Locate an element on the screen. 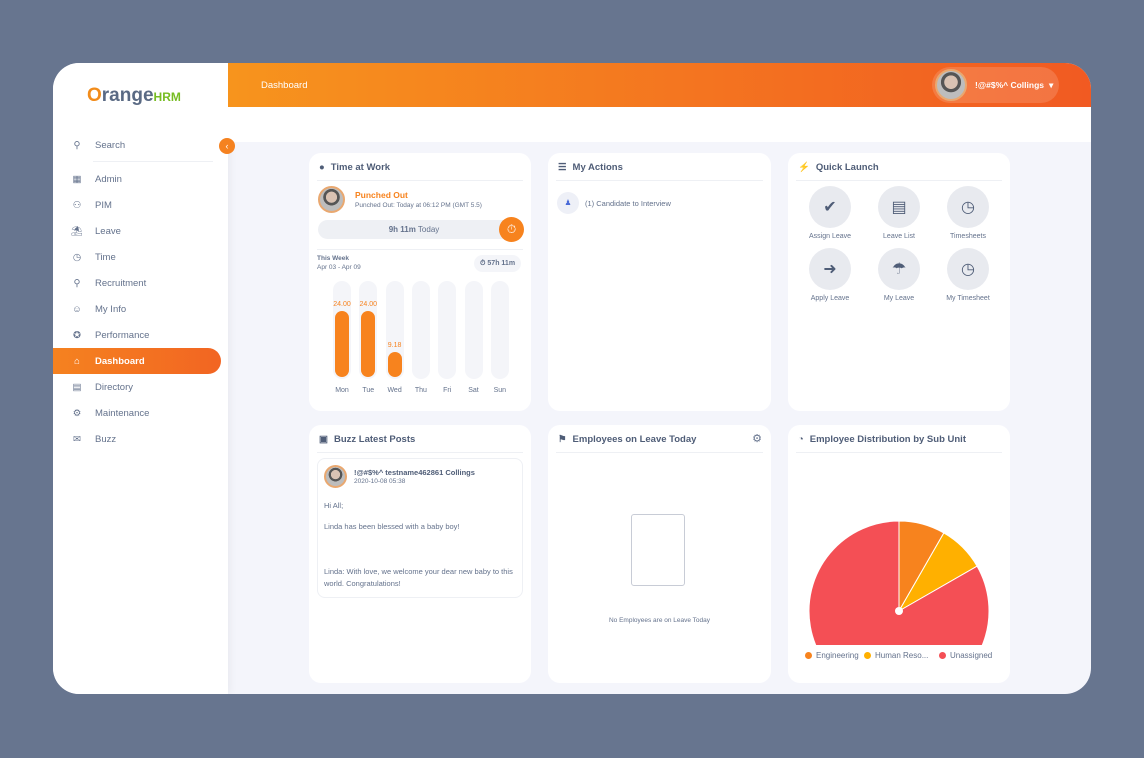 Image resolution: width=1144 pixels, height=758 pixels. sidebar-item-dashboard: ⌂ Dashboard is located at coordinates (137, 361).